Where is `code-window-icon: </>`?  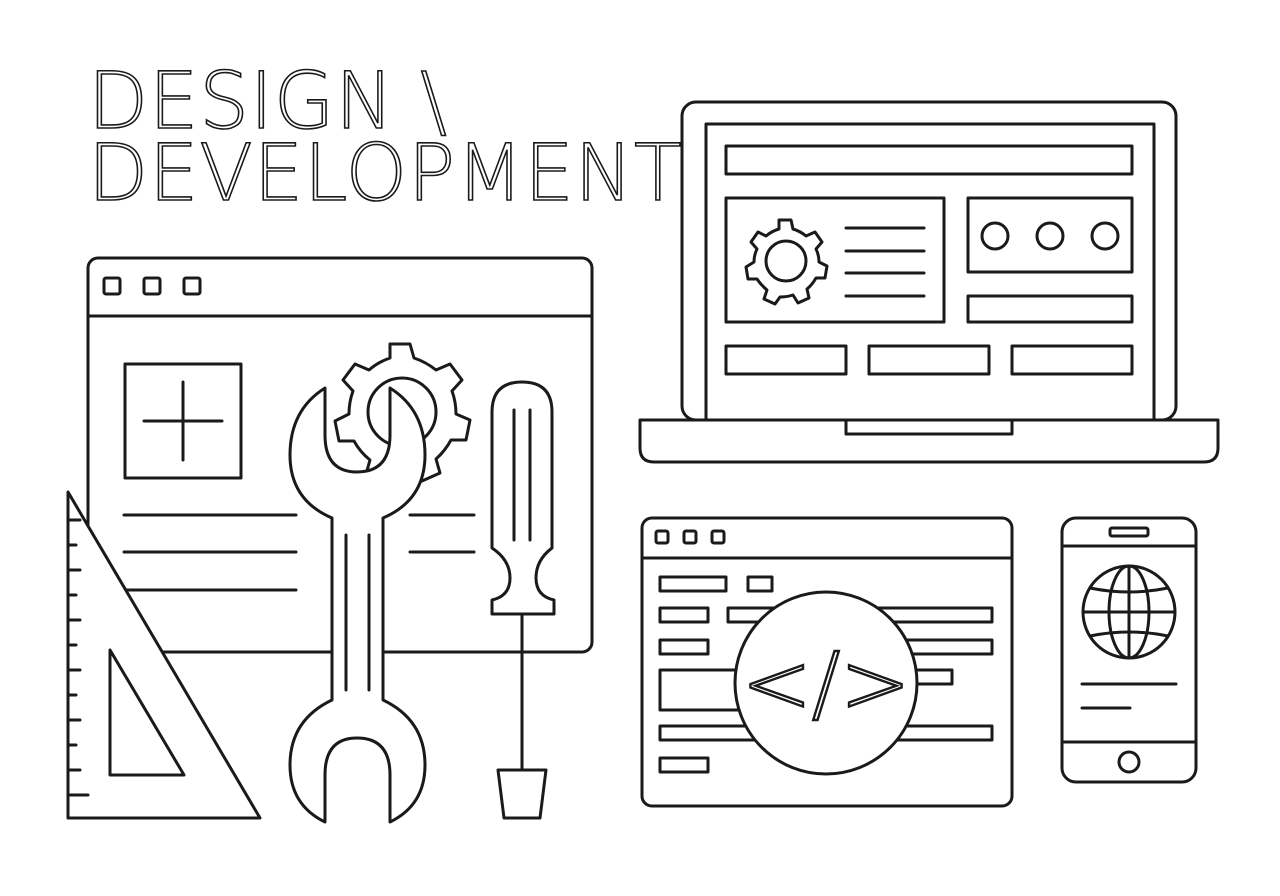
code-window-icon: </> is located at coordinates (827, 662).